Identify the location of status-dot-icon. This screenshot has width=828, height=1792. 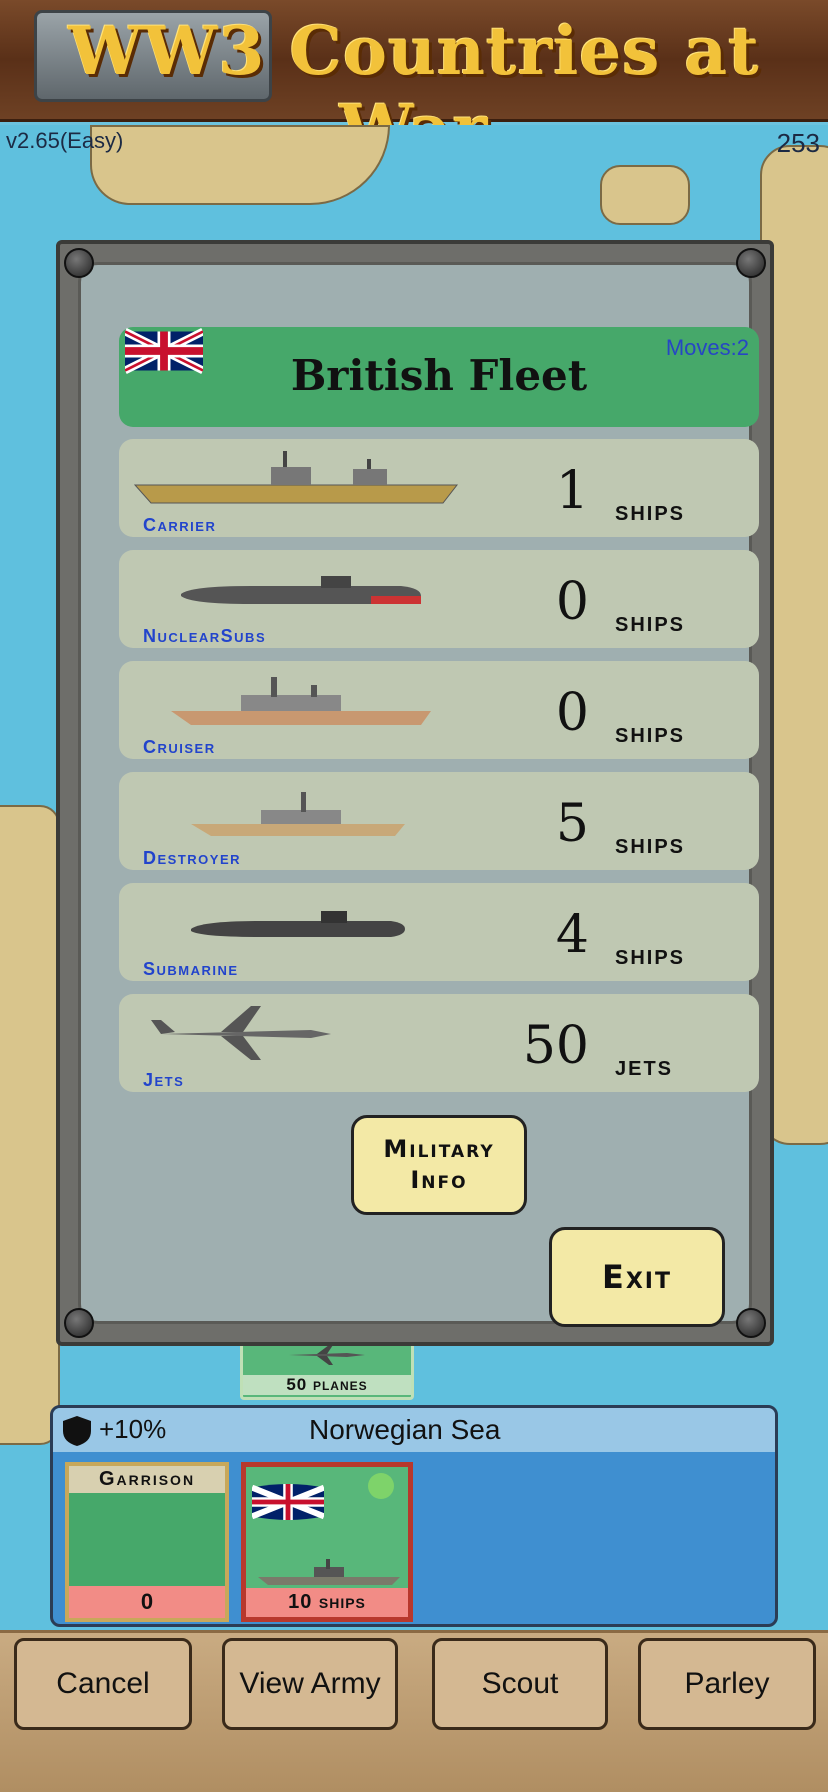
(381, 1486).